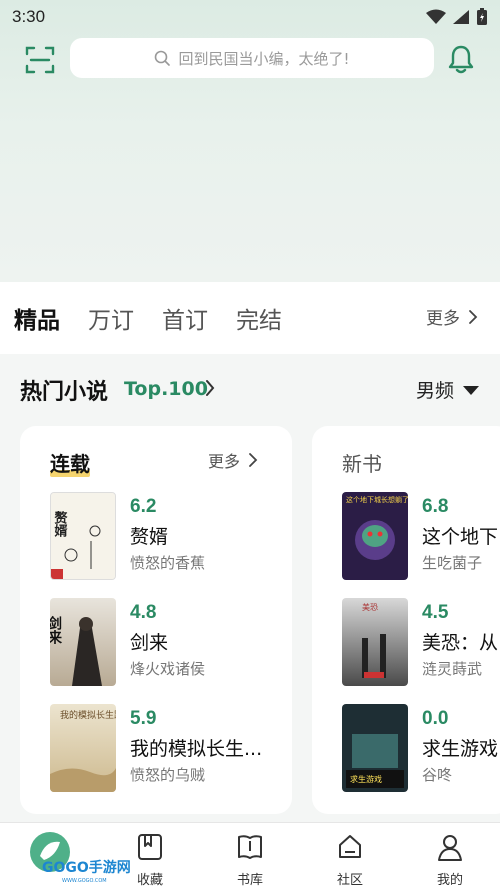 This screenshot has height=889, width=500. I want to click on category-tabs: 精品 万订 首订 完结 更多, so click(250, 318).